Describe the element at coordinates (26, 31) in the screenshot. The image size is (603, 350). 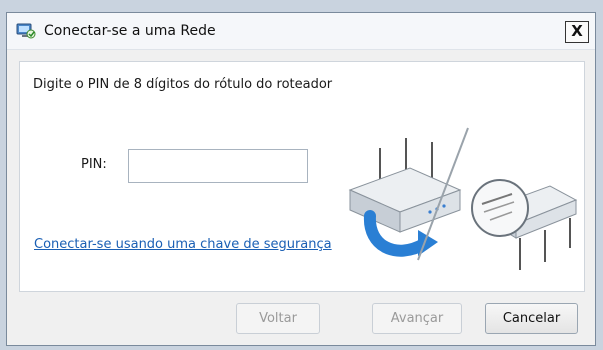
I see `network-icon` at that location.